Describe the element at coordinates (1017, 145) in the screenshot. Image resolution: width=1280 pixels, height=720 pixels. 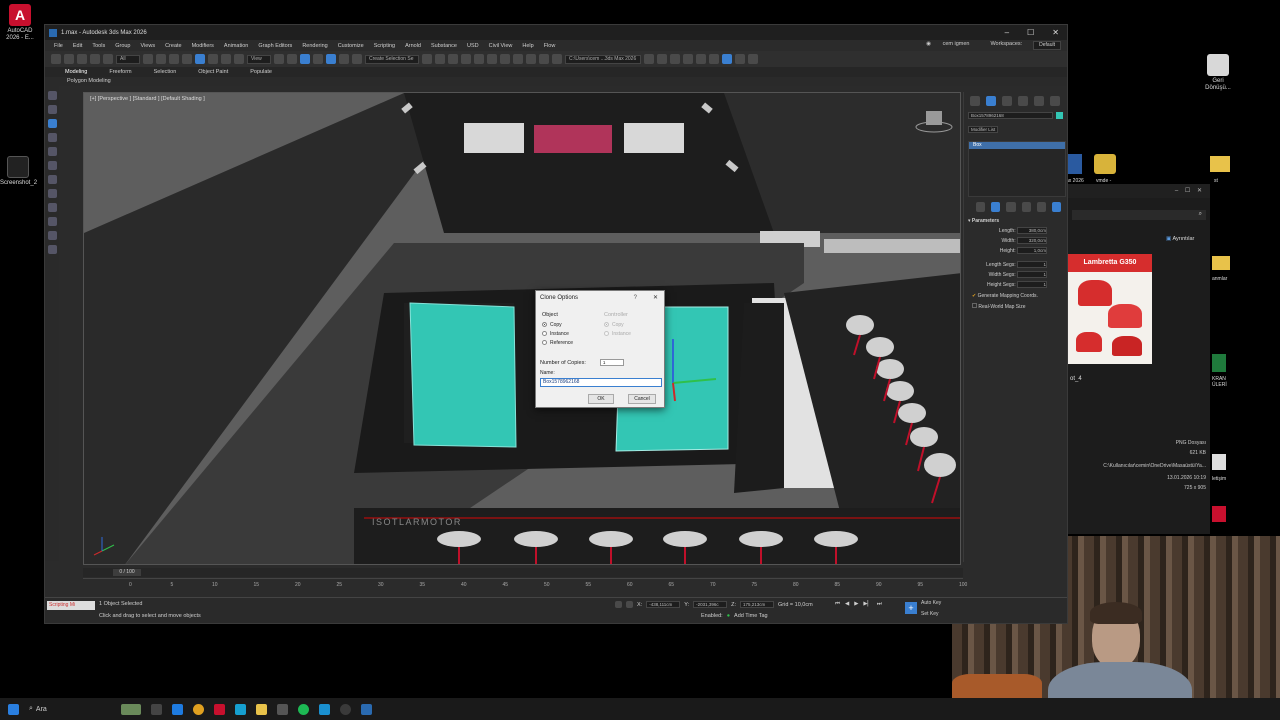
I see `modifier-stack-item: Box` at that location.